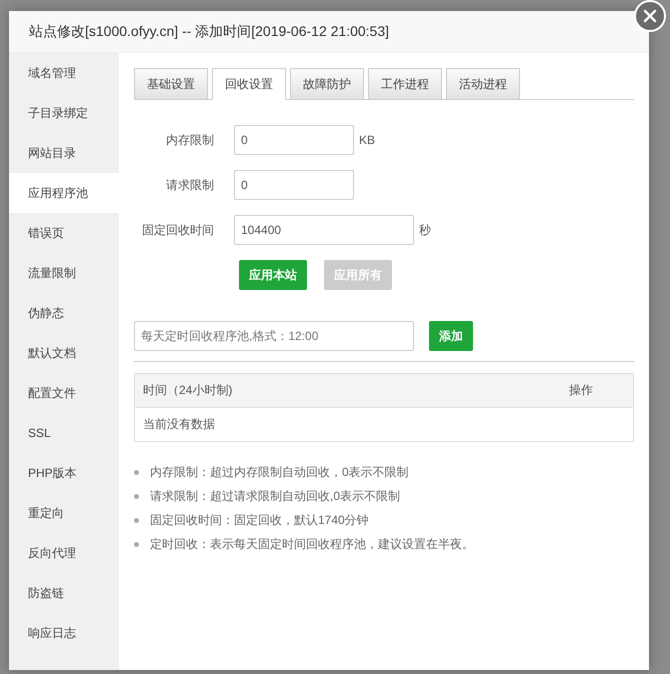  Describe the element at coordinates (64, 313) in the screenshot. I see `sidebar-item: 伪静态` at that location.